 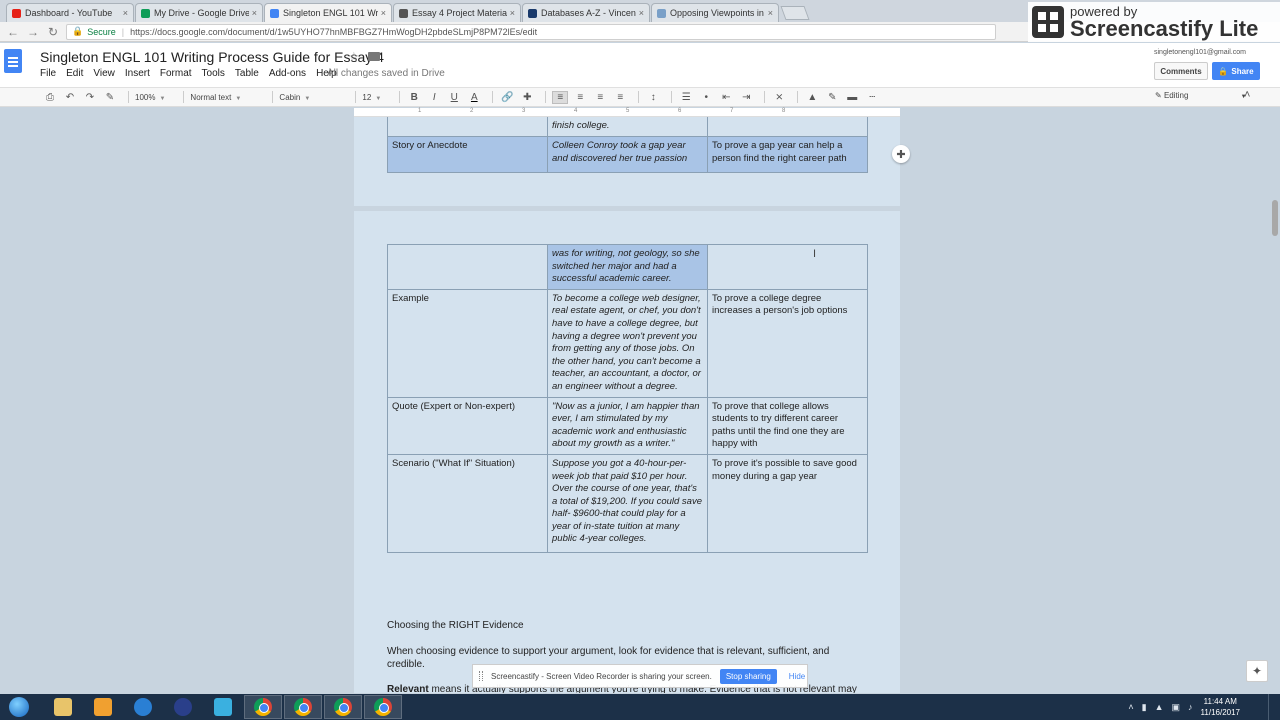 I want to click on table-cell: Story or Anecdote, so click(x=467, y=154).